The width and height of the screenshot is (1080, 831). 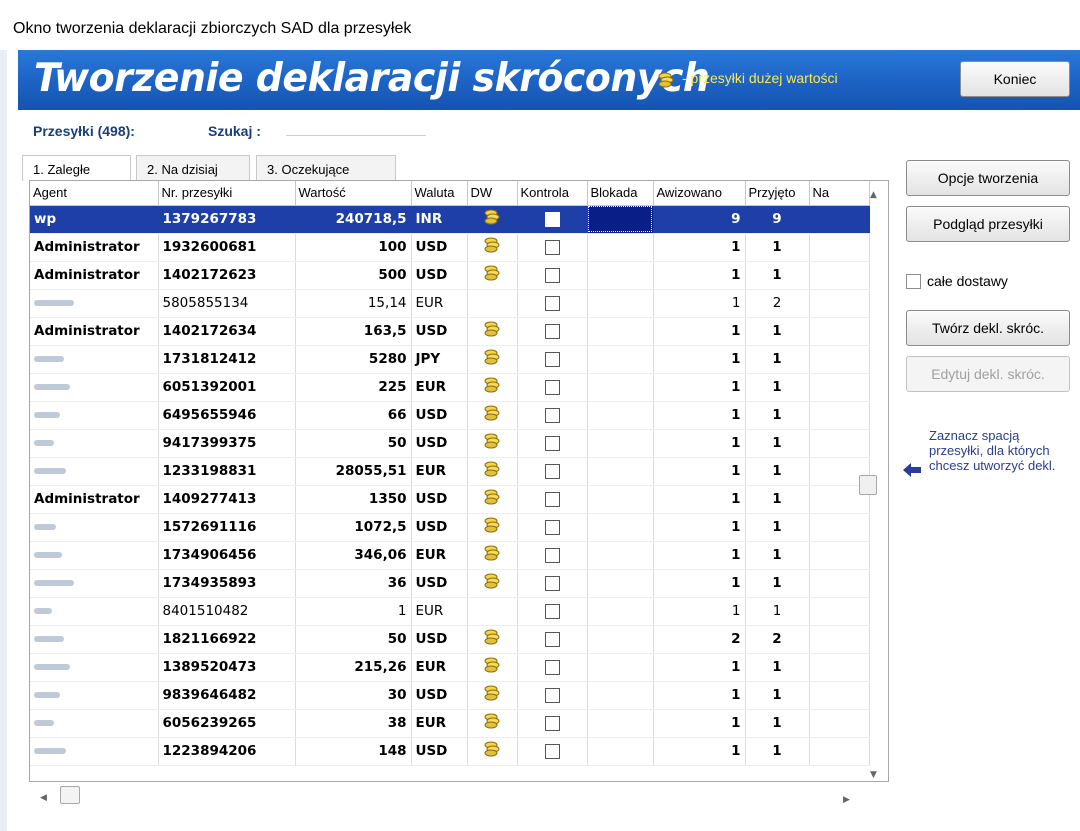 What do you see at coordinates (450, 611) in the screenshot?
I see `table-row: 8401510482 1 EUR 1 1` at bounding box center [450, 611].